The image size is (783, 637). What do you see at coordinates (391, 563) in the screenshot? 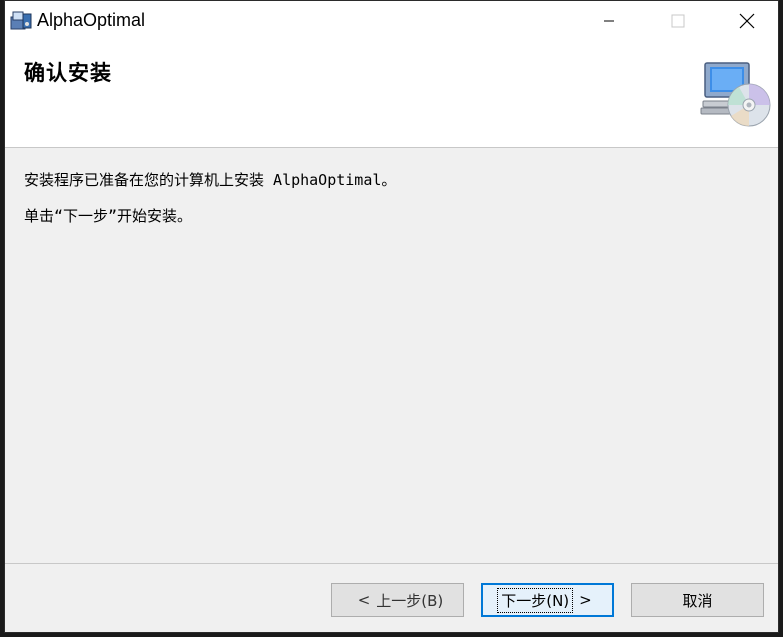
I see `footer-divider` at bounding box center [391, 563].